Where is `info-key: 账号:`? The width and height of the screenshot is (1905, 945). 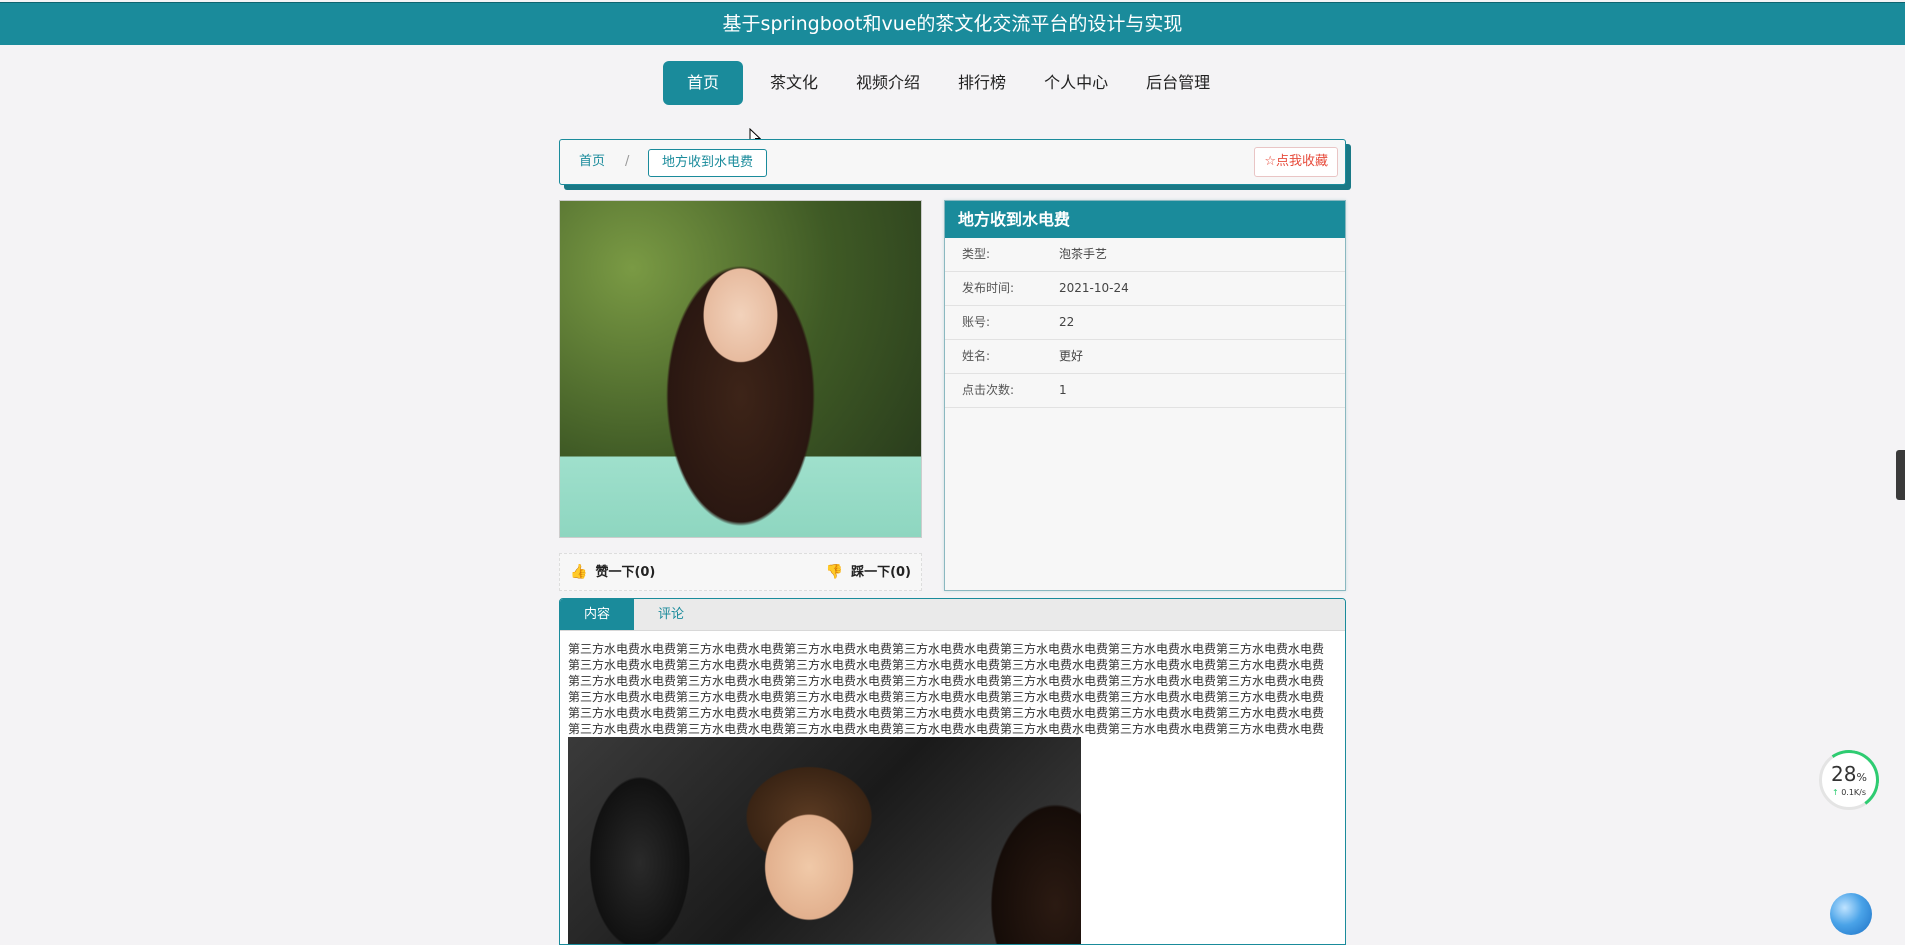
info-key: 账号: is located at coordinates (976, 322).